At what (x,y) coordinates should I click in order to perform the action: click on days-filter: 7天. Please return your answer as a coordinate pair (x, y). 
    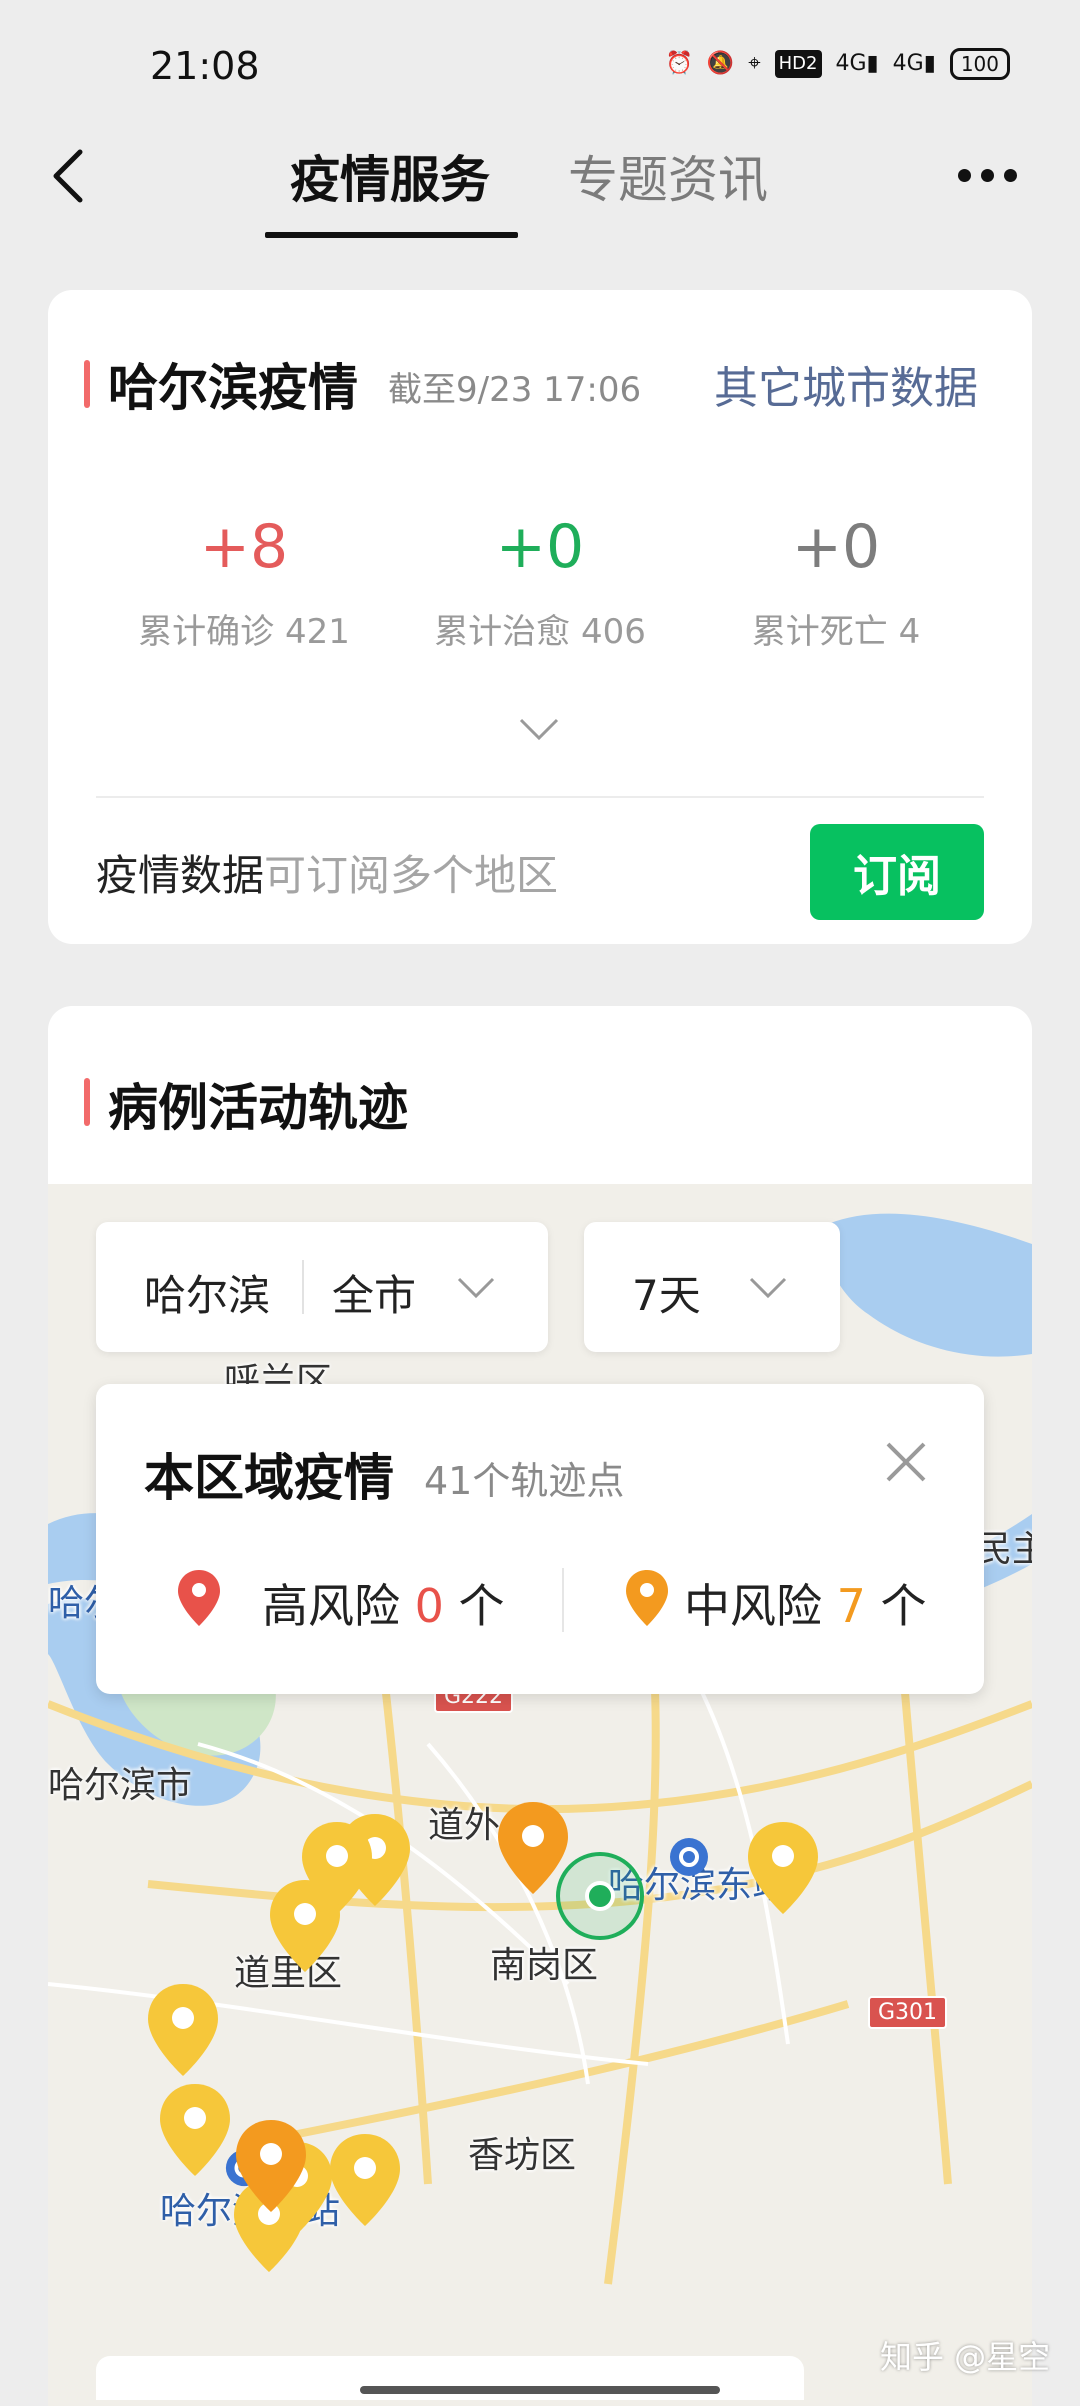
    Looking at the image, I should click on (712, 1287).